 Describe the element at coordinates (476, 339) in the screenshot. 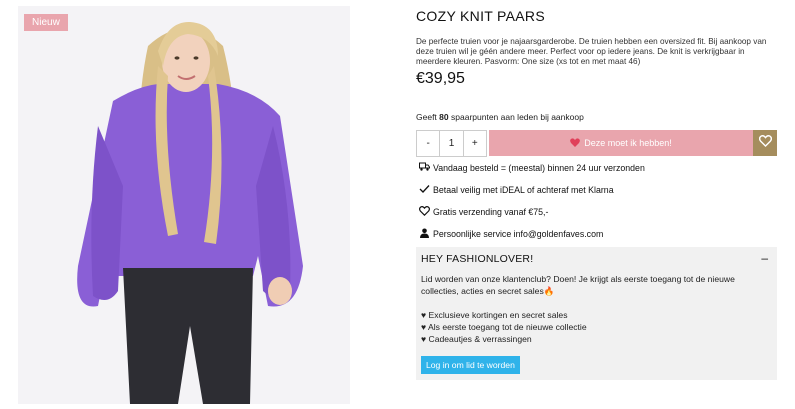

I see `perk-item: ♥ Cadeautjes & verrassingen` at that location.